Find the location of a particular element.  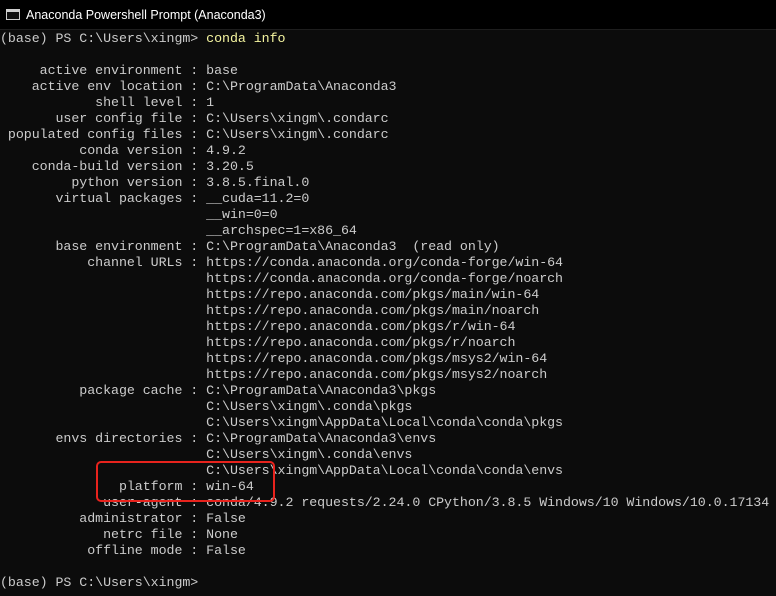

output-line: netrc file : None is located at coordinates (119, 534).